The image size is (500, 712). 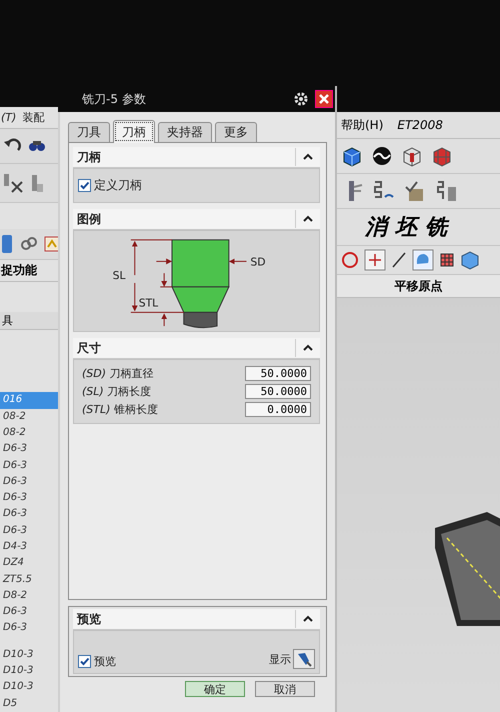 What do you see at coordinates (258, 261) in the screenshot?
I see `dimension-label: SD` at bounding box center [258, 261].